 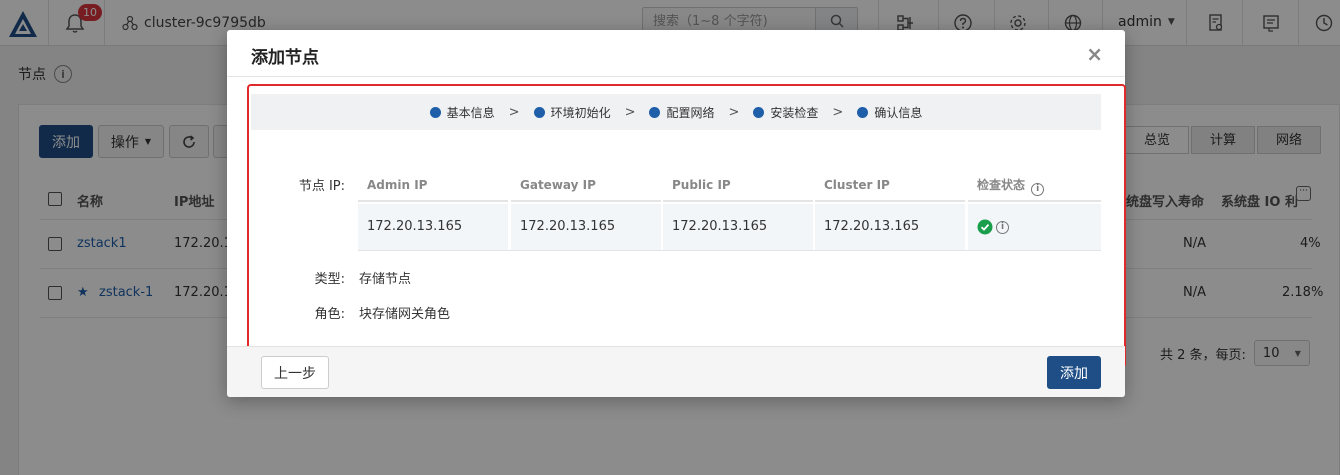 What do you see at coordinates (794, 112) in the screenshot?
I see `step-label: 安装检查` at bounding box center [794, 112].